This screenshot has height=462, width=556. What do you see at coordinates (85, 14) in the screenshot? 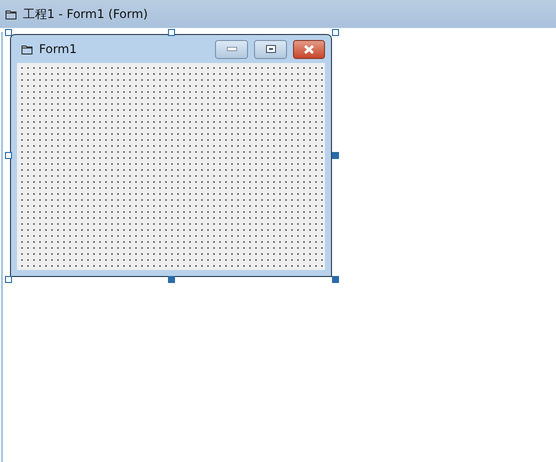
I see `window-title: 工程1 - Form1 (Form)` at bounding box center [85, 14].